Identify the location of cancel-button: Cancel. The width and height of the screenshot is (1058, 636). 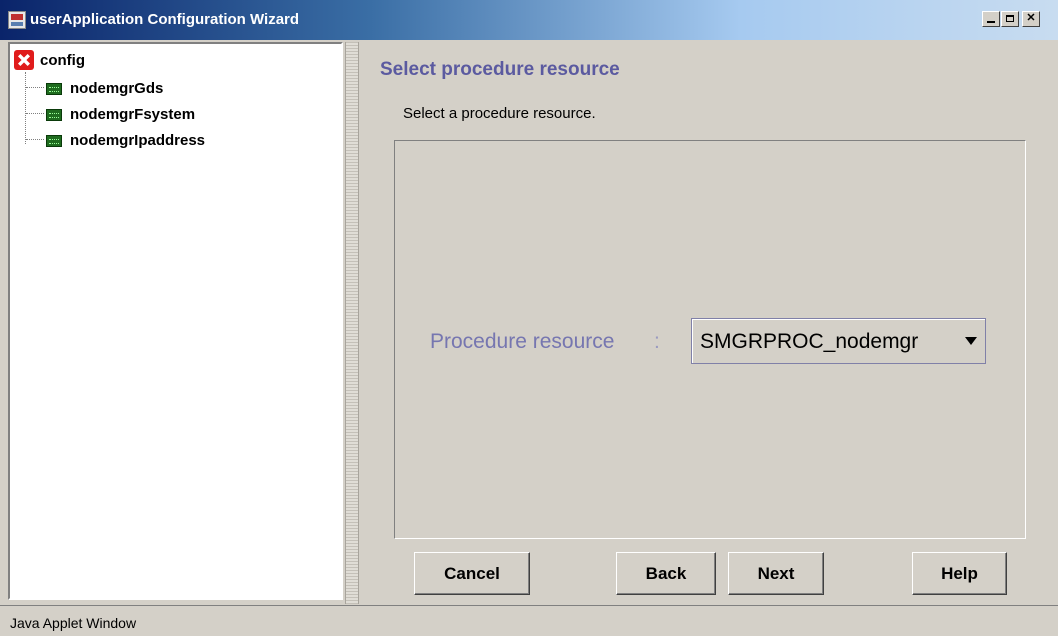
(472, 573).